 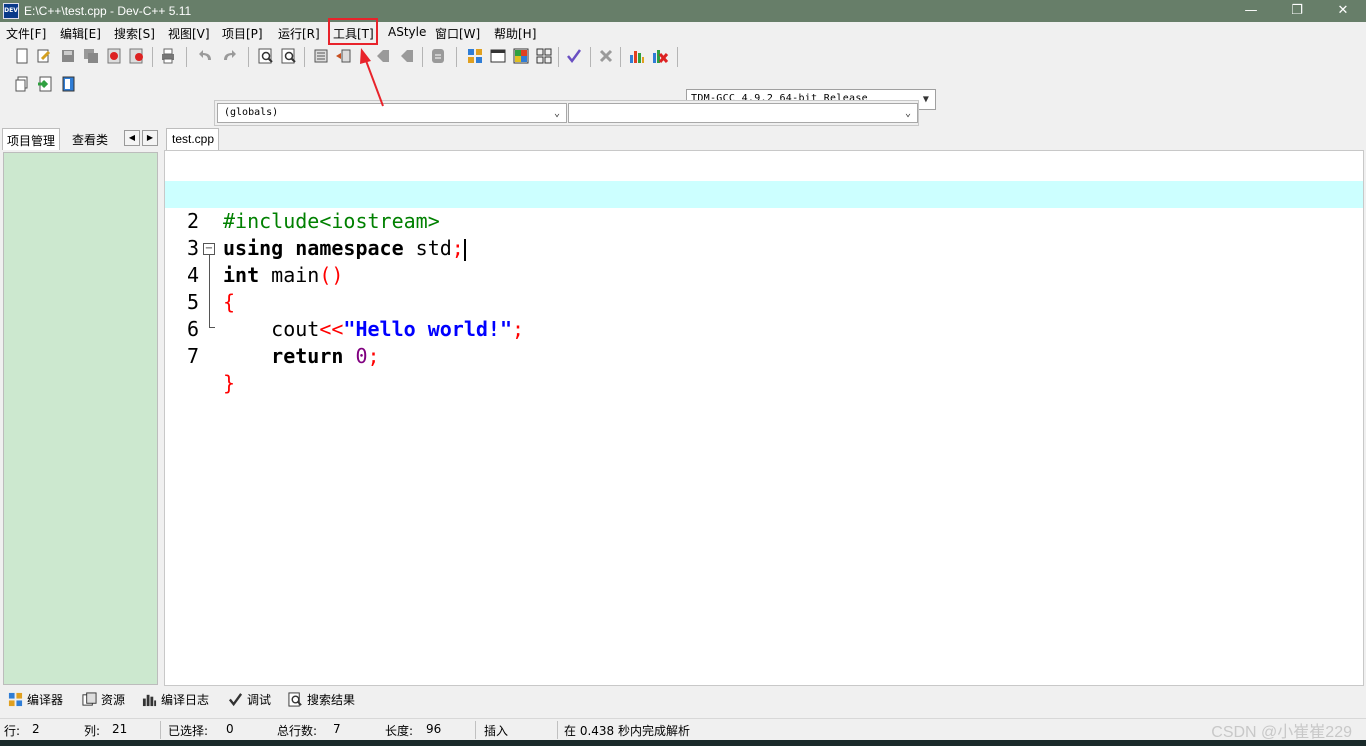 I want to click on tab-scroll-left-icon: ◀, so click(x=132, y=138).